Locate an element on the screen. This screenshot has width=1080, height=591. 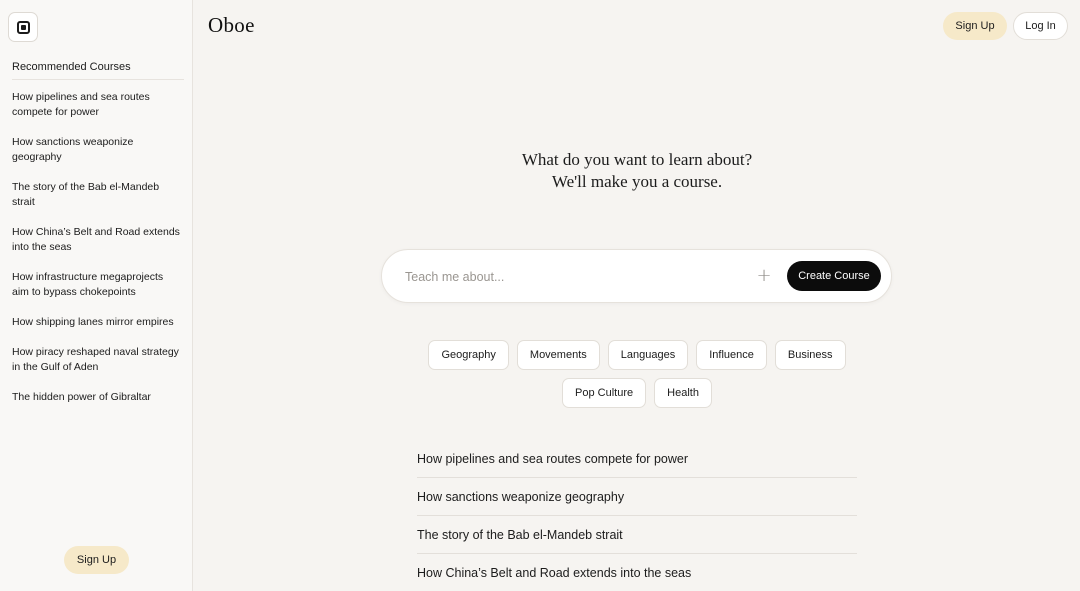
sidebar-toggle-button is located at coordinates (23, 27).